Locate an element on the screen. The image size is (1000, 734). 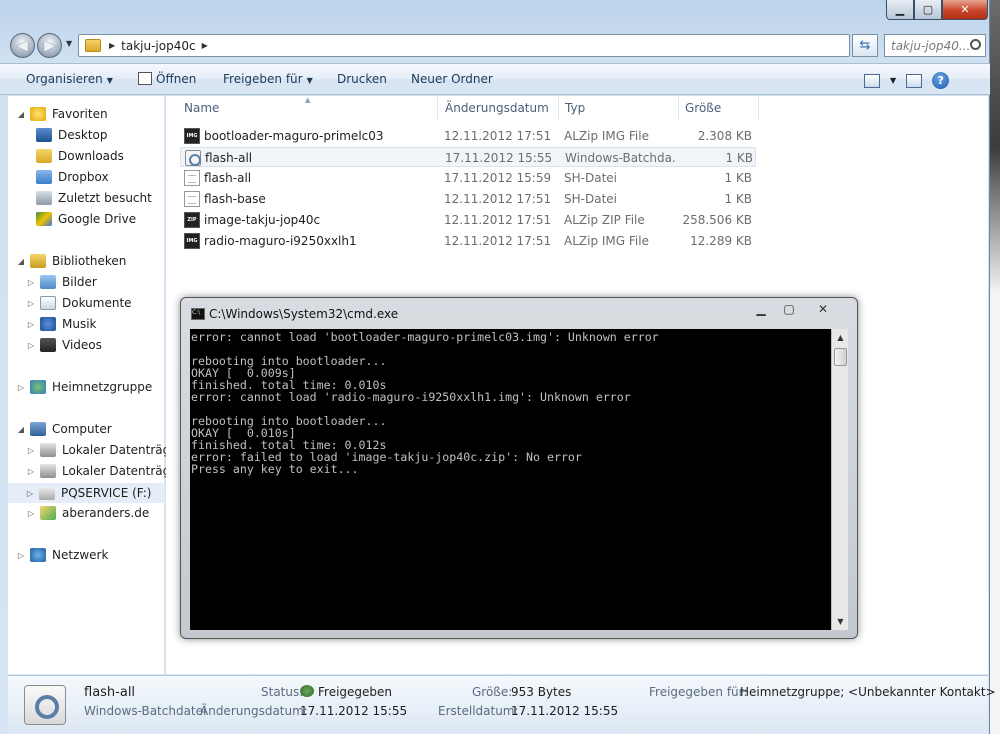
sh-file-icon is located at coordinates (192, 178).